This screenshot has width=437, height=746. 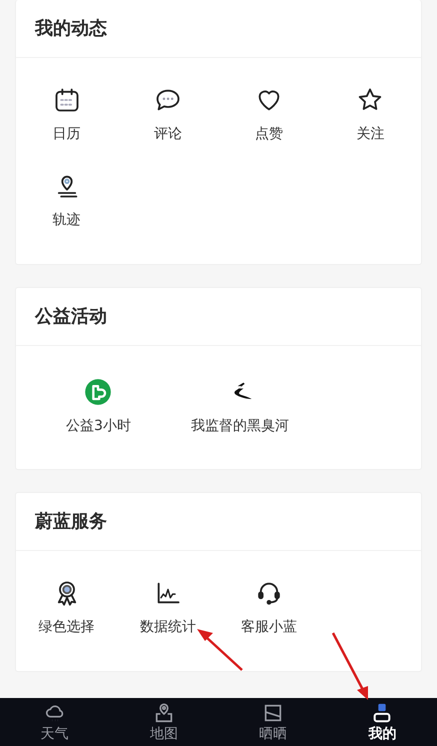 I want to click on menu-item-label: 关注, so click(x=370, y=134).